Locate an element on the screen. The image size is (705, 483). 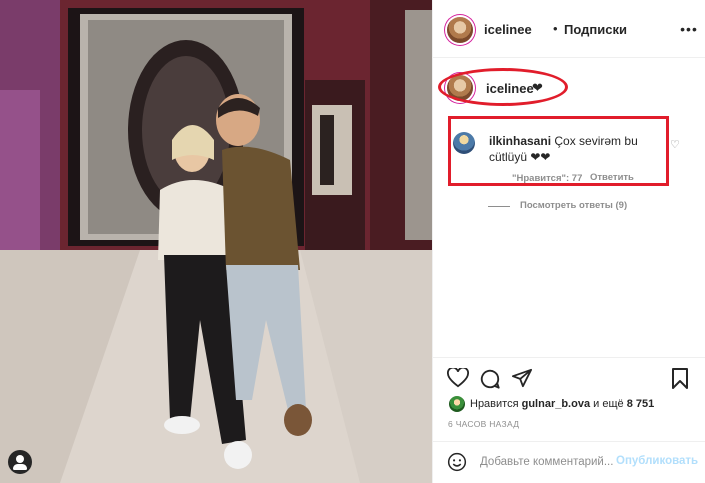
comment-text-1: Çox sevirəm bu is located at coordinates (596, 141).